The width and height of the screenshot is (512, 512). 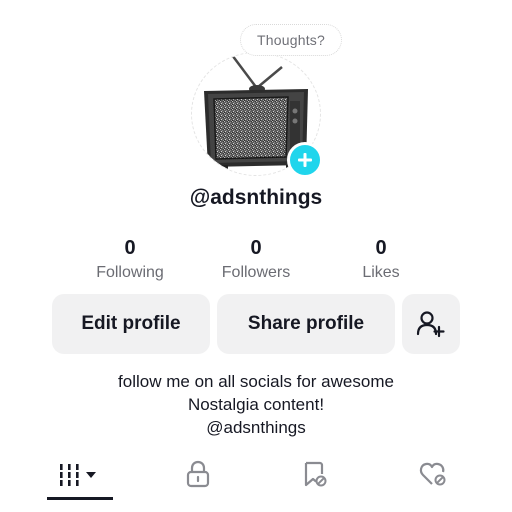 I want to click on following-count: 0, so click(x=130, y=248).